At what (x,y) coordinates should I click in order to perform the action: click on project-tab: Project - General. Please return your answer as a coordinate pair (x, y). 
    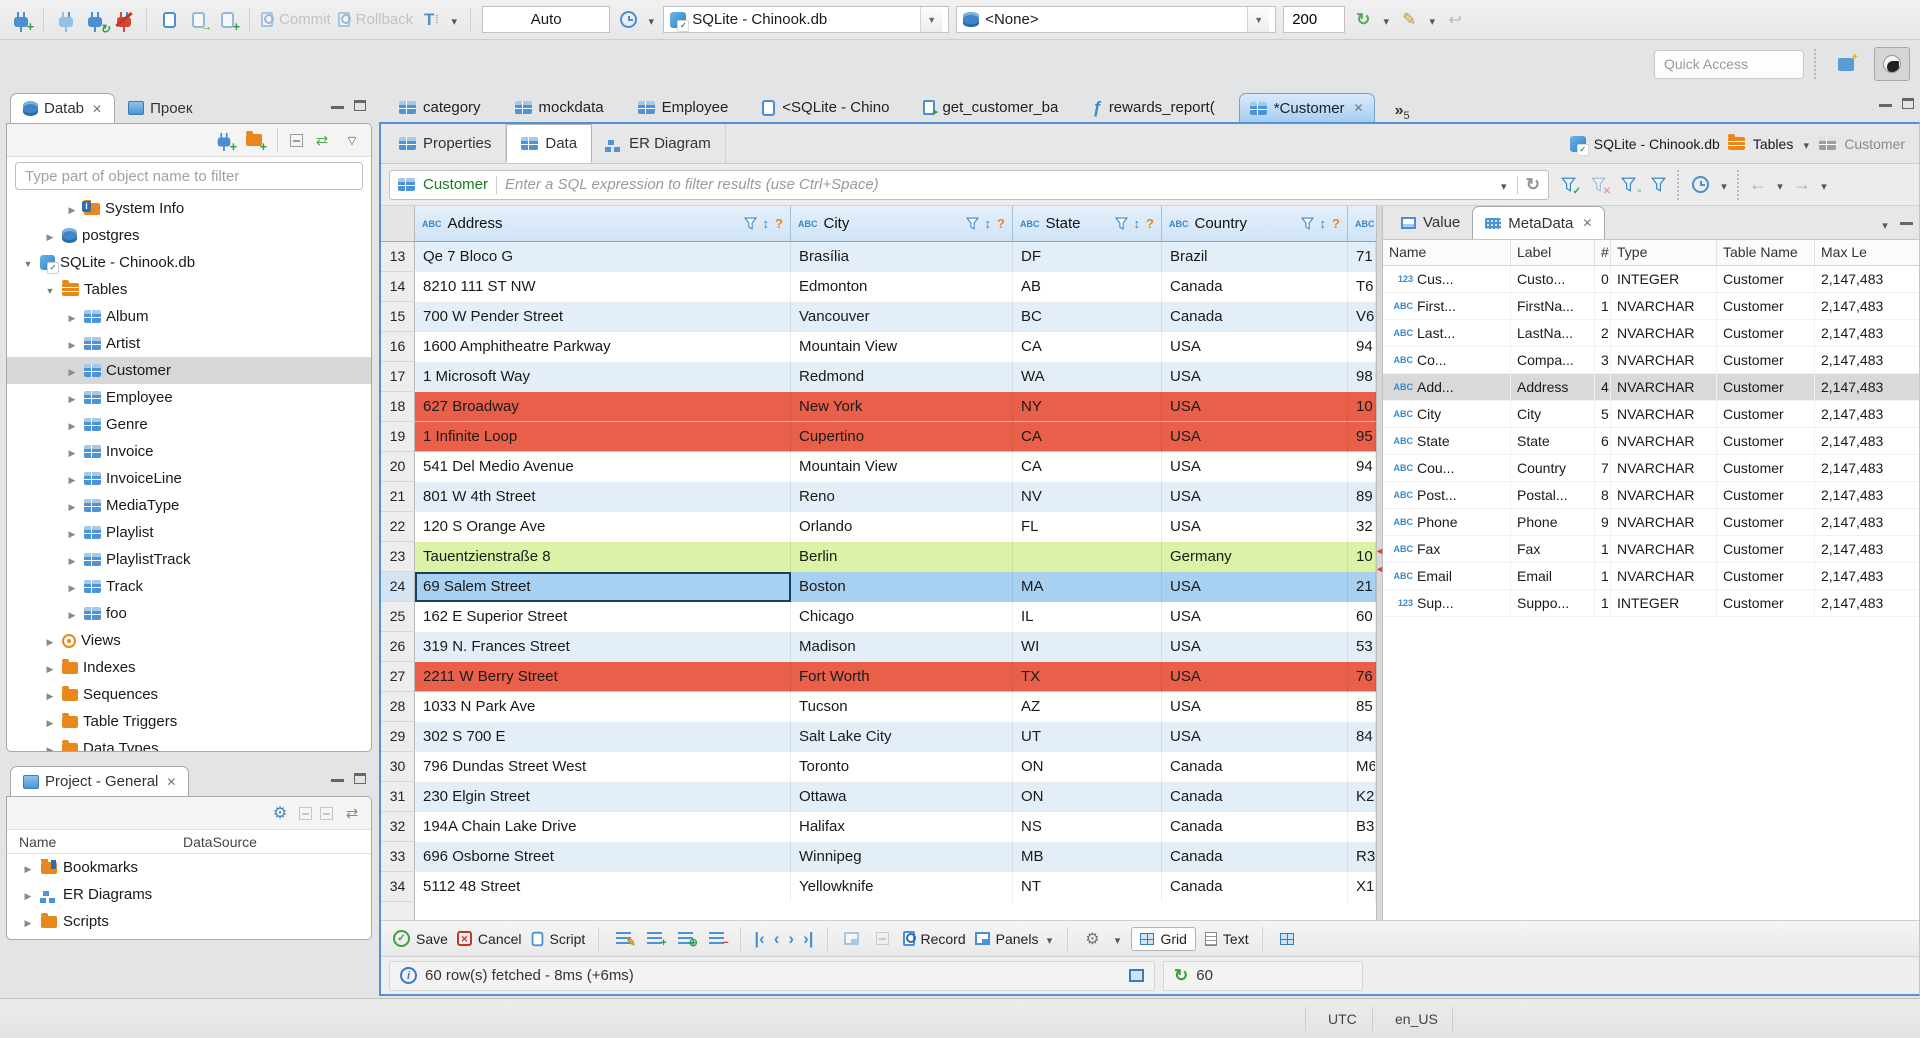
    Looking at the image, I should click on (100, 781).